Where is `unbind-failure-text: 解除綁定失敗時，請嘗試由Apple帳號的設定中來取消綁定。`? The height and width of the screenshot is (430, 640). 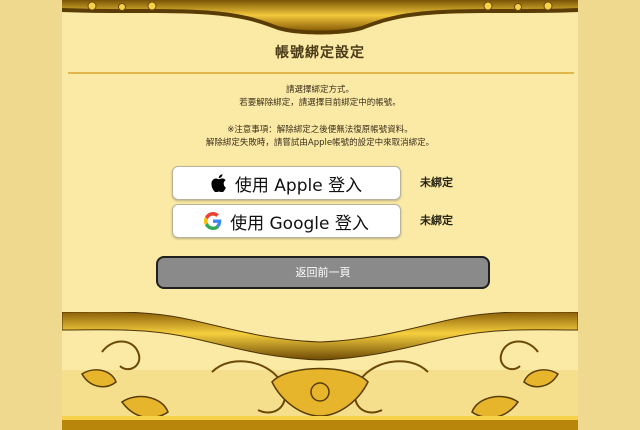 unbind-failure-text: 解除綁定失敗時，請嘗試由Apple帳號的設定中來取消綁定。 is located at coordinates (320, 143).